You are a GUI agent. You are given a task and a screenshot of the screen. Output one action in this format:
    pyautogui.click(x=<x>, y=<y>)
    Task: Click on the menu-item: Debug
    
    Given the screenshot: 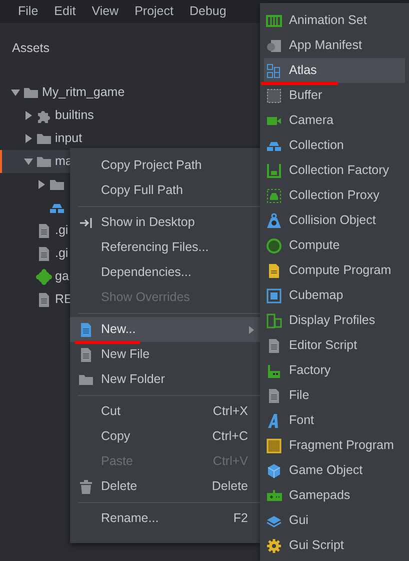 What is the action you would take?
    pyautogui.click(x=207, y=11)
    